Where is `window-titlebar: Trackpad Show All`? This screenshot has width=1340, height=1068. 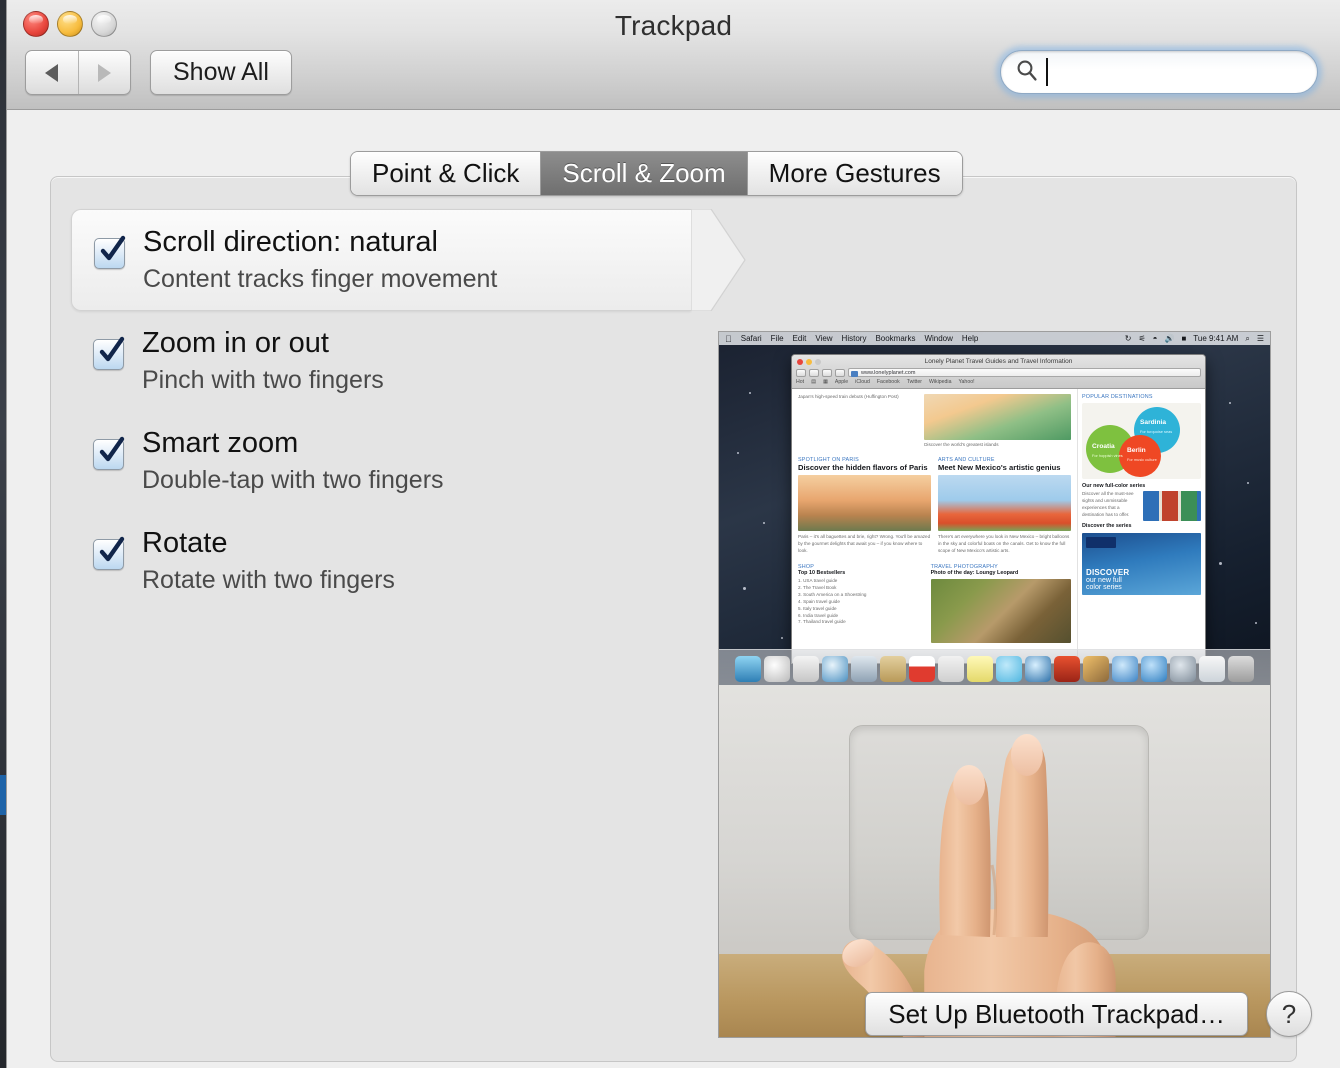 window-titlebar: Trackpad Show All is located at coordinates (673, 55).